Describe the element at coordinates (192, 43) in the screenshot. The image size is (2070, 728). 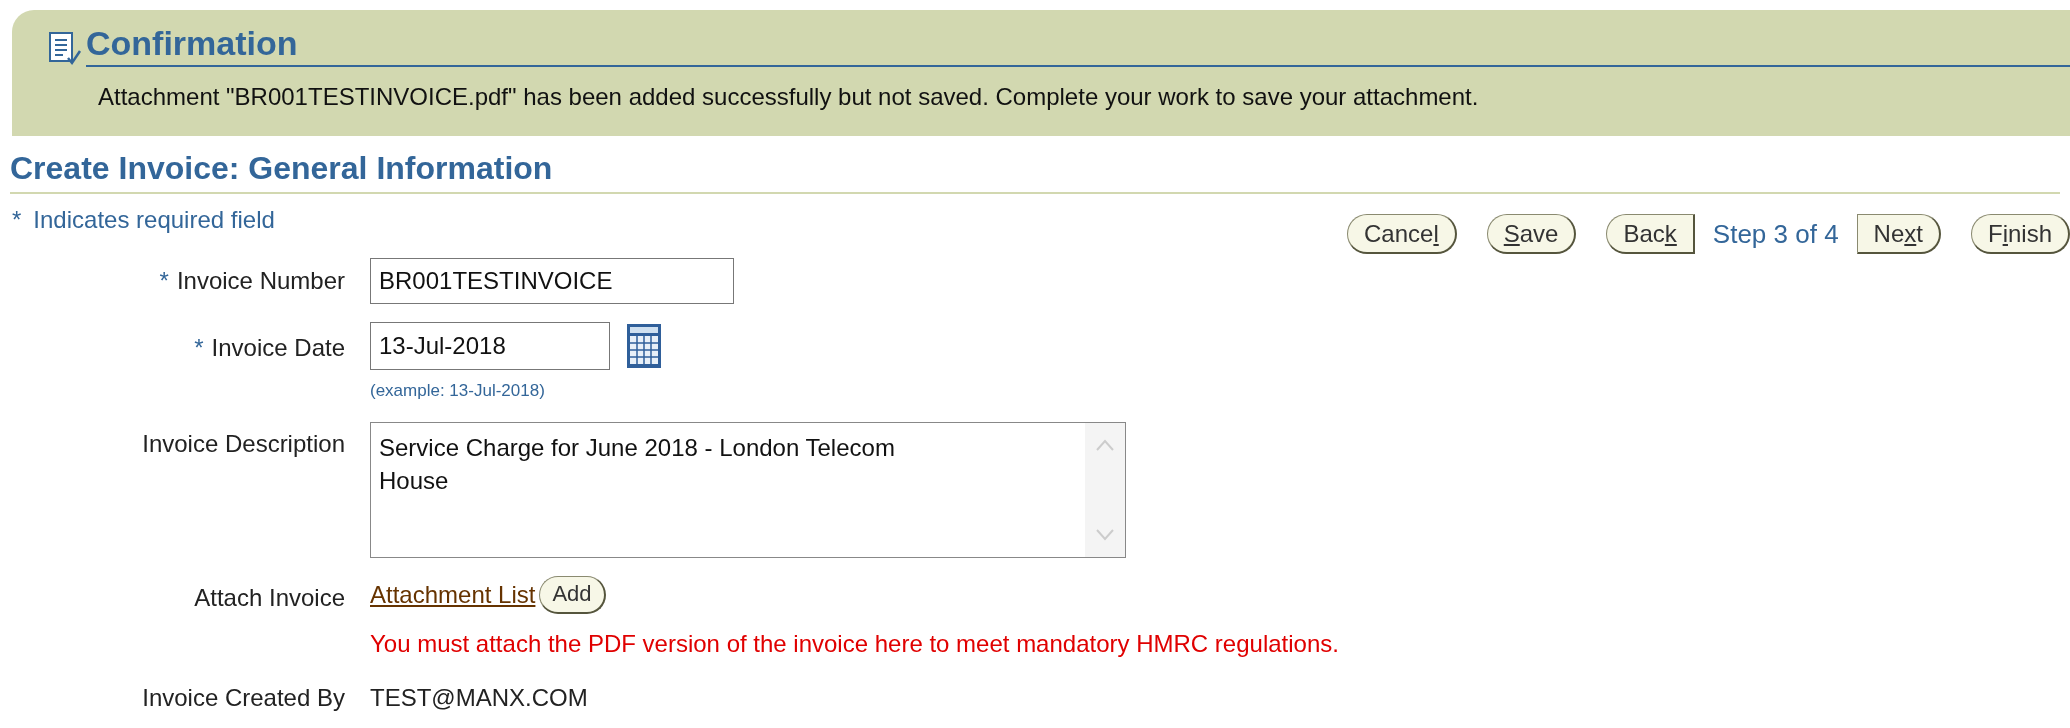
I see `confirmation-title: Confirmation` at that location.